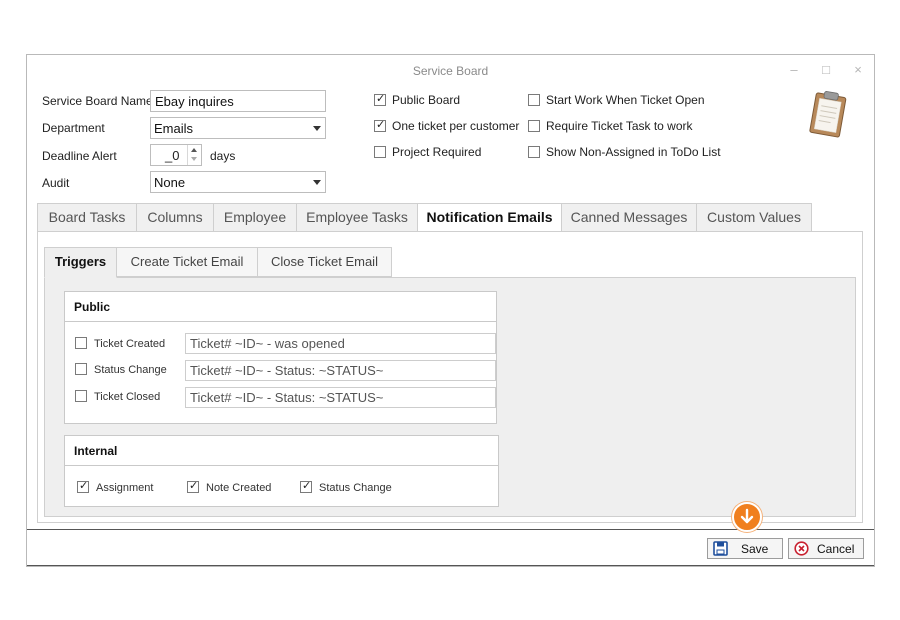  What do you see at coordinates (187, 262) in the screenshot?
I see `subtab-create-ticket-email: Create Ticket Email` at bounding box center [187, 262].